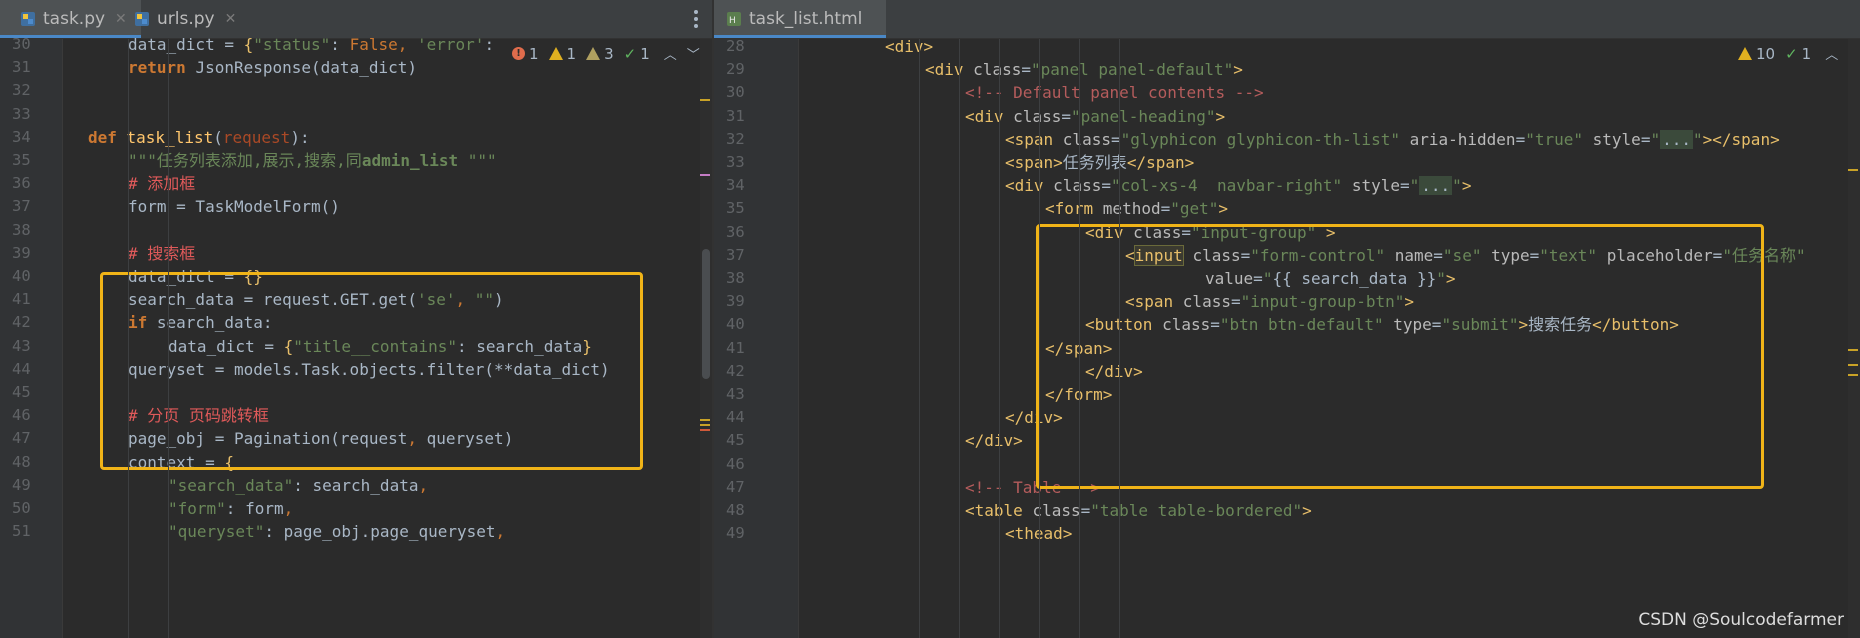  I want to click on code-token: "form", so click(197, 508).